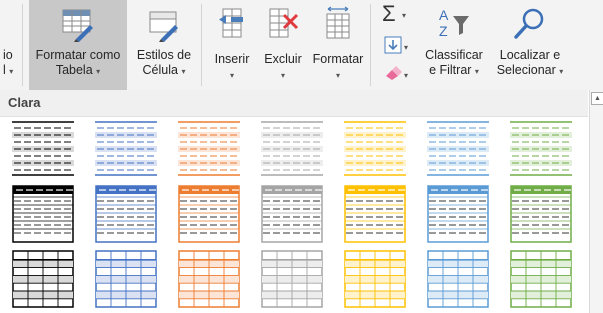  Describe the element at coordinates (294, 103) in the screenshot. I see `gallery-section-header: Clara` at that location.